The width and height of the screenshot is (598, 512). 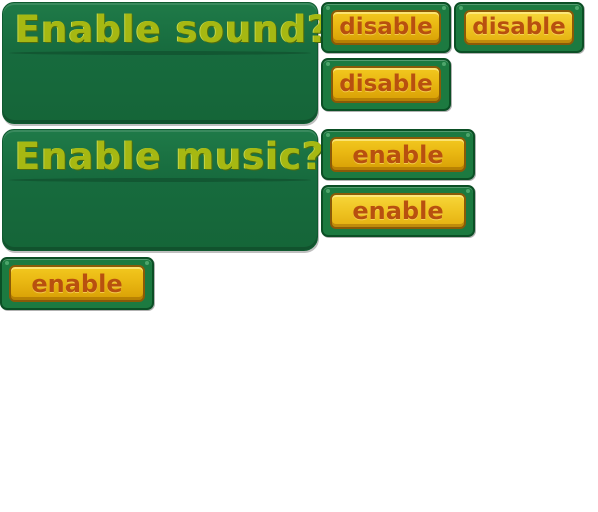 I want to click on disable-button: disable, so click(x=386, y=27).